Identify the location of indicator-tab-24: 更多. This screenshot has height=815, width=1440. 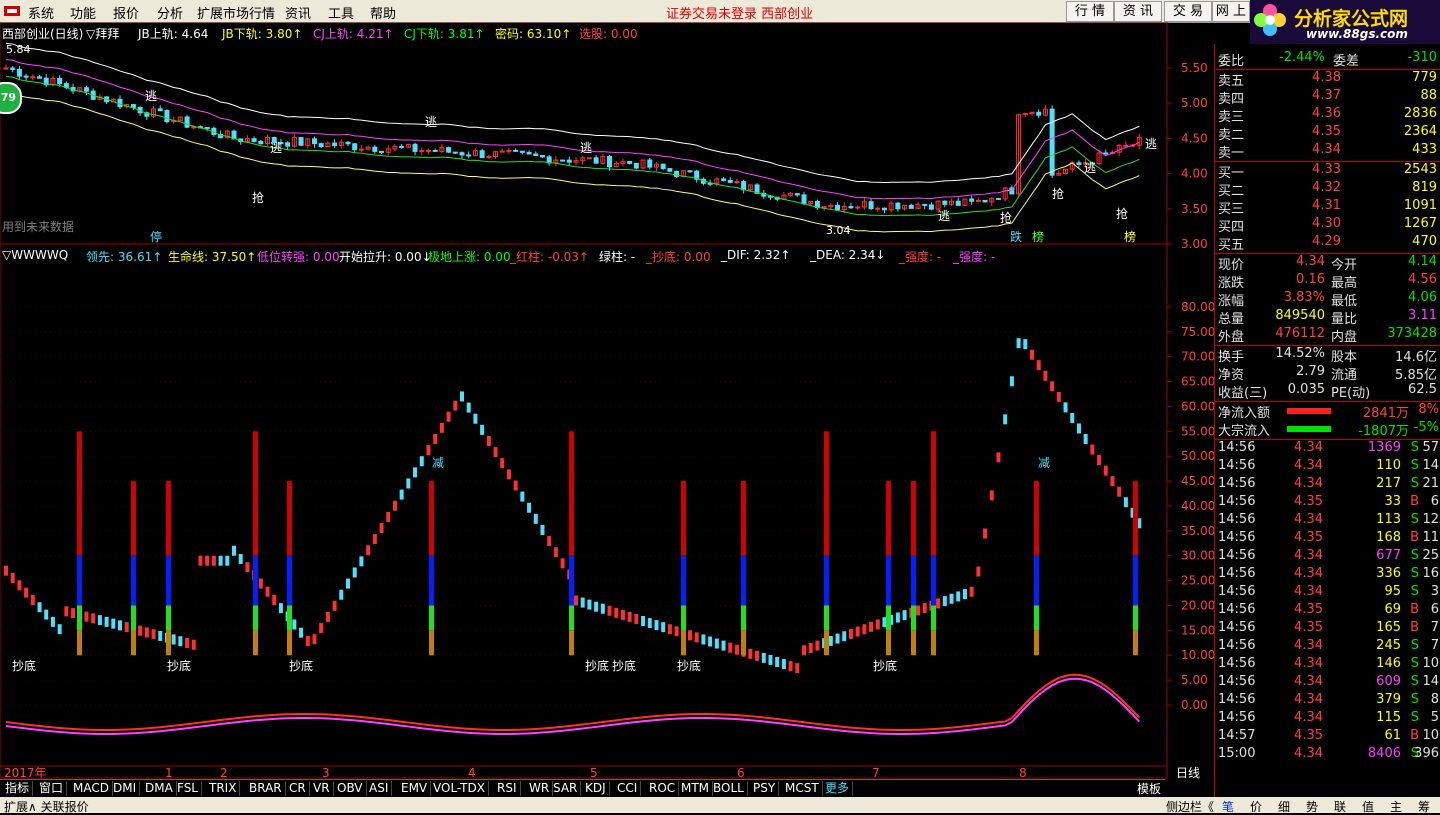
(838, 788).